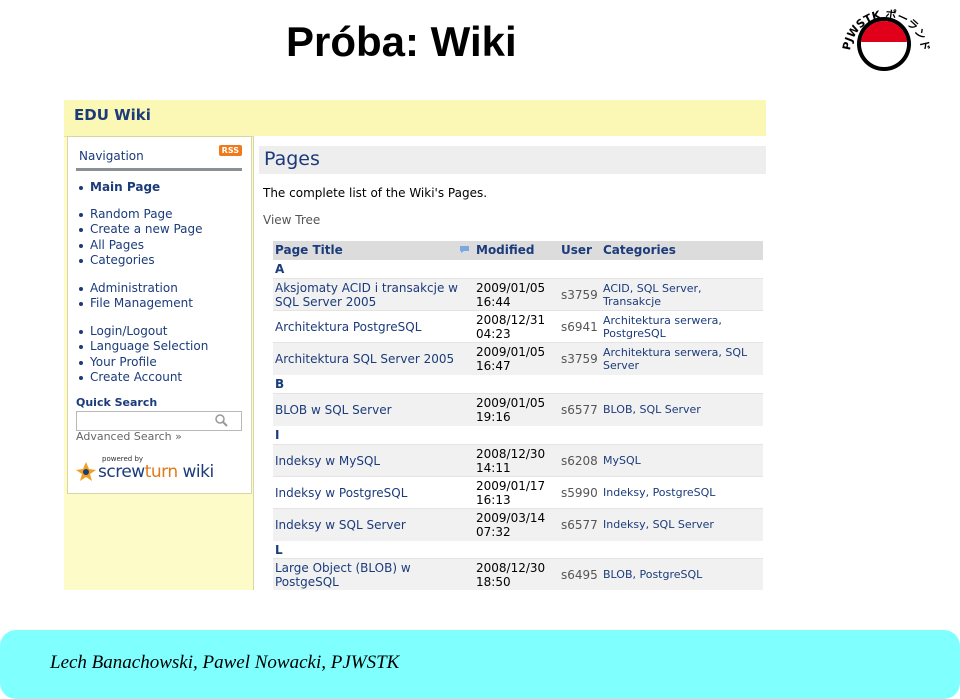 The height and width of the screenshot is (699, 960). Describe the element at coordinates (579, 461) in the screenshot. I see `user-name: s6208` at that location.